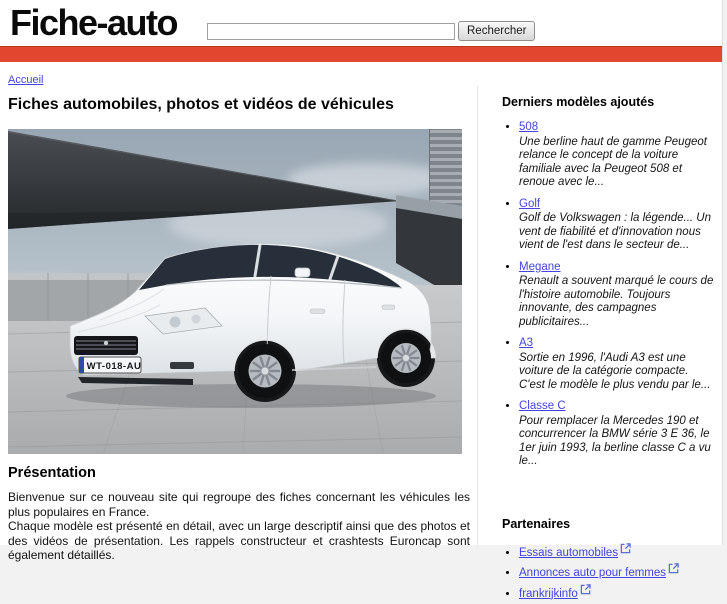 The image size is (727, 604). What do you see at coordinates (528, 127) in the screenshot?
I see `model-link-508: 508` at bounding box center [528, 127].